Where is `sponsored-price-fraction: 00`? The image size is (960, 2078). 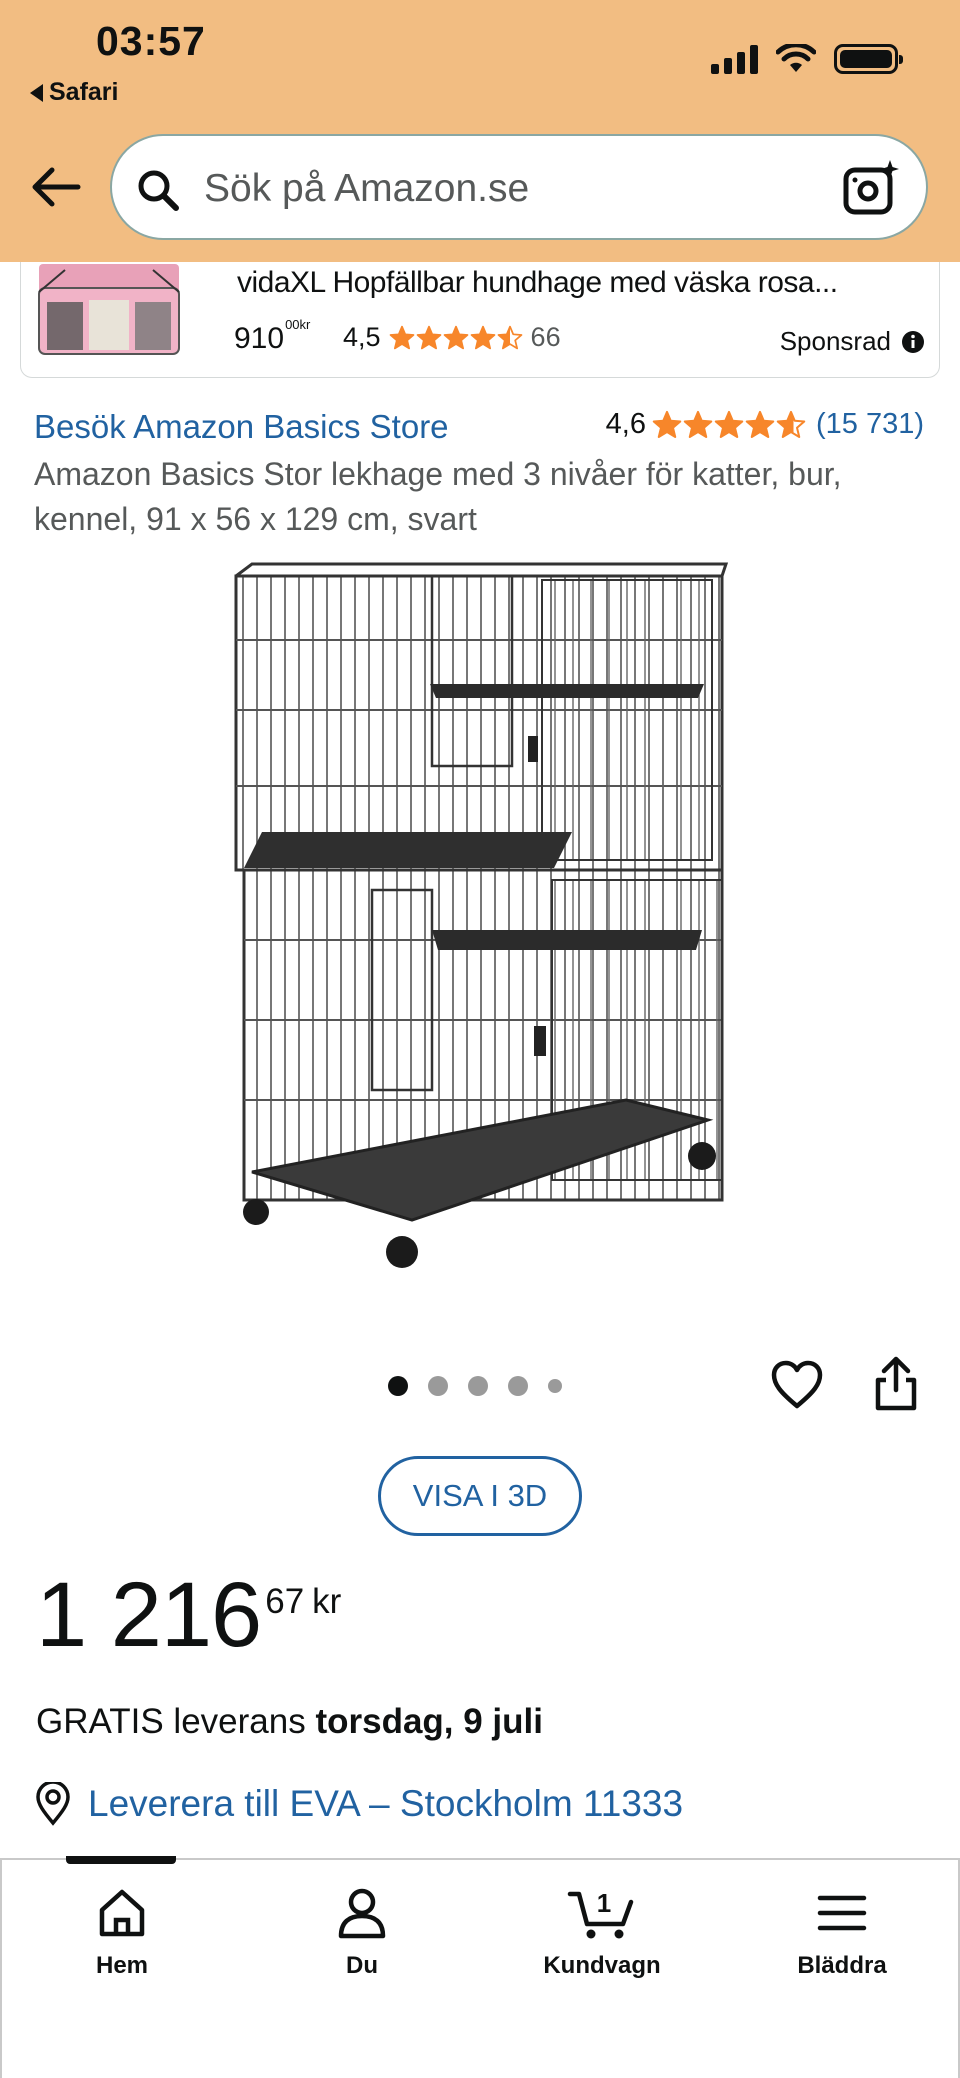
sponsored-price-fraction: 00 is located at coordinates (292, 324).